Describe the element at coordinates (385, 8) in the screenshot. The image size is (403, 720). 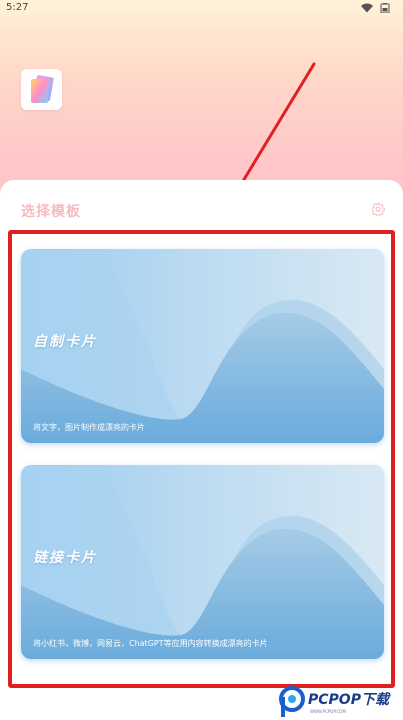
I see `battery-icon` at that location.